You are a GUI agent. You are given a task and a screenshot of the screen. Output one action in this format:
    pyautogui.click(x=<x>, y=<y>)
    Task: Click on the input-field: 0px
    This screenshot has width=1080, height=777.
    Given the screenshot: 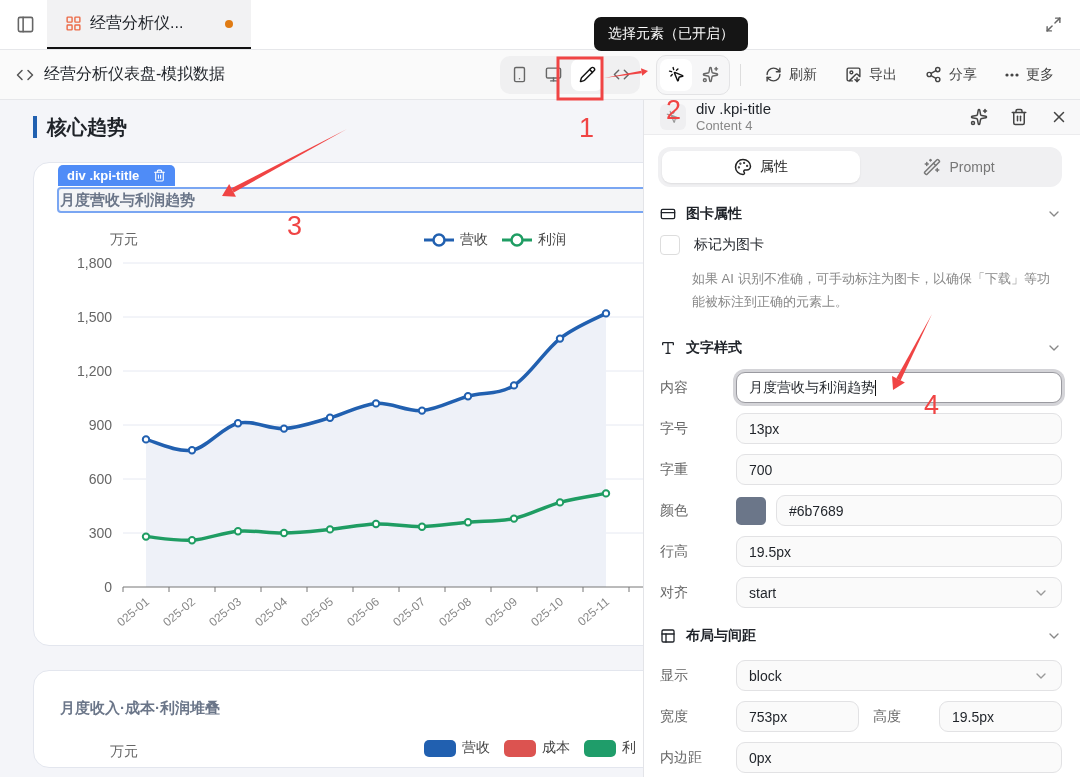 What is the action you would take?
    pyautogui.click(x=899, y=757)
    